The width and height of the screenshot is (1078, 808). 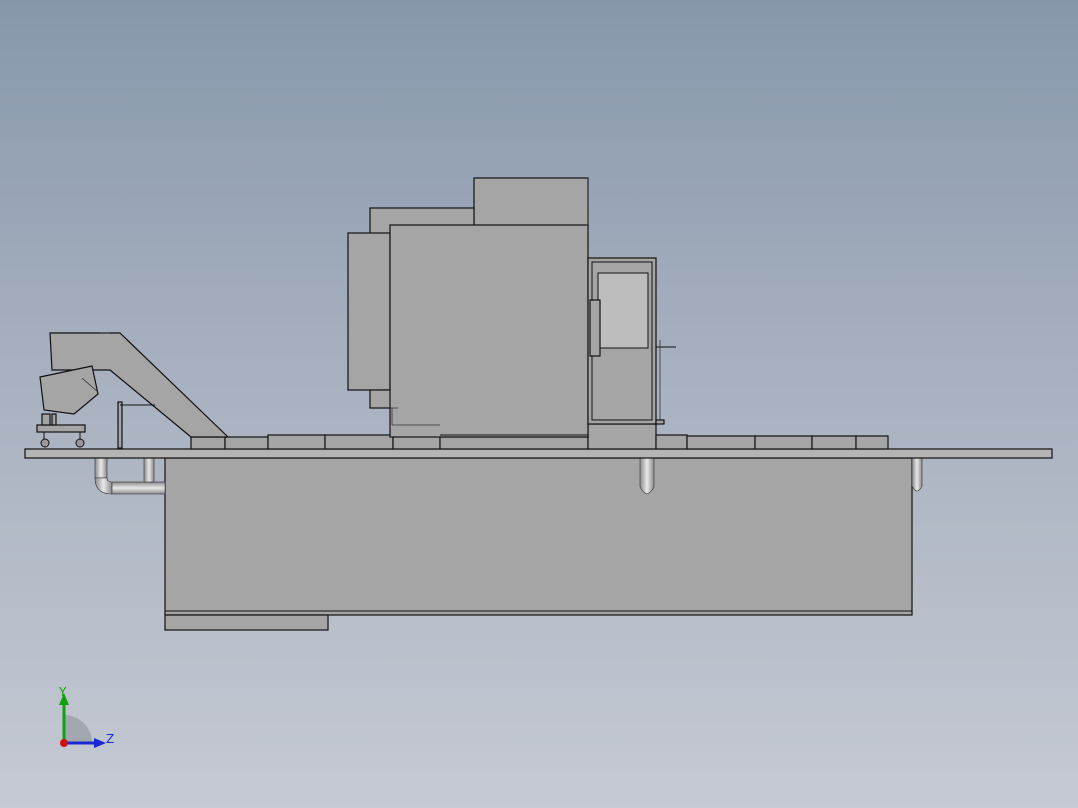 What do you see at coordinates (538, 544) in the screenshot?
I see `base-tank` at bounding box center [538, 544].